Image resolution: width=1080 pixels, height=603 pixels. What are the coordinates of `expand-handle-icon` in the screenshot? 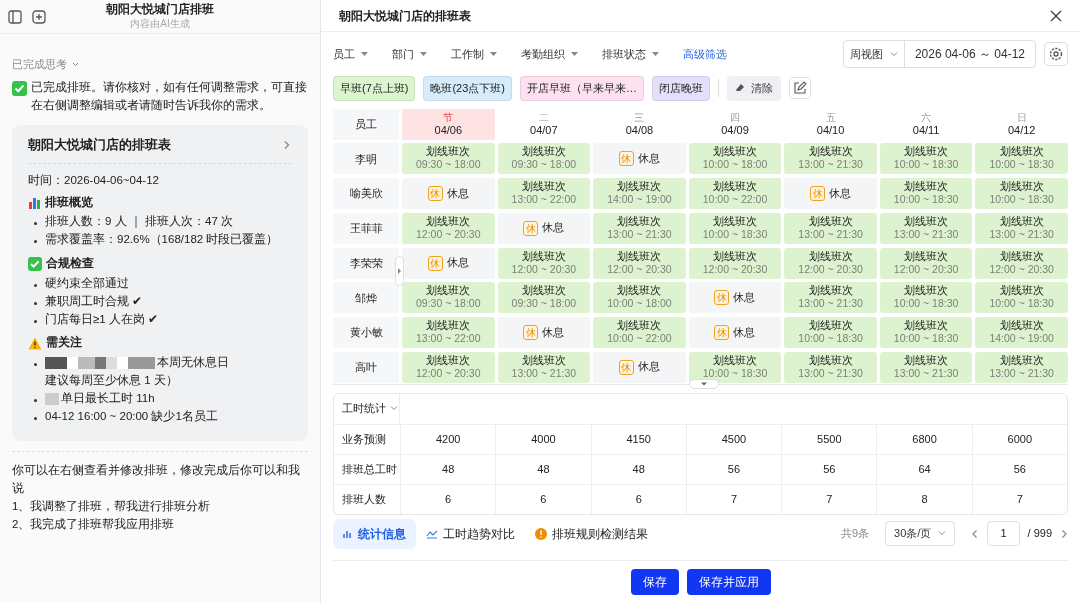 It's located at (704, 383).